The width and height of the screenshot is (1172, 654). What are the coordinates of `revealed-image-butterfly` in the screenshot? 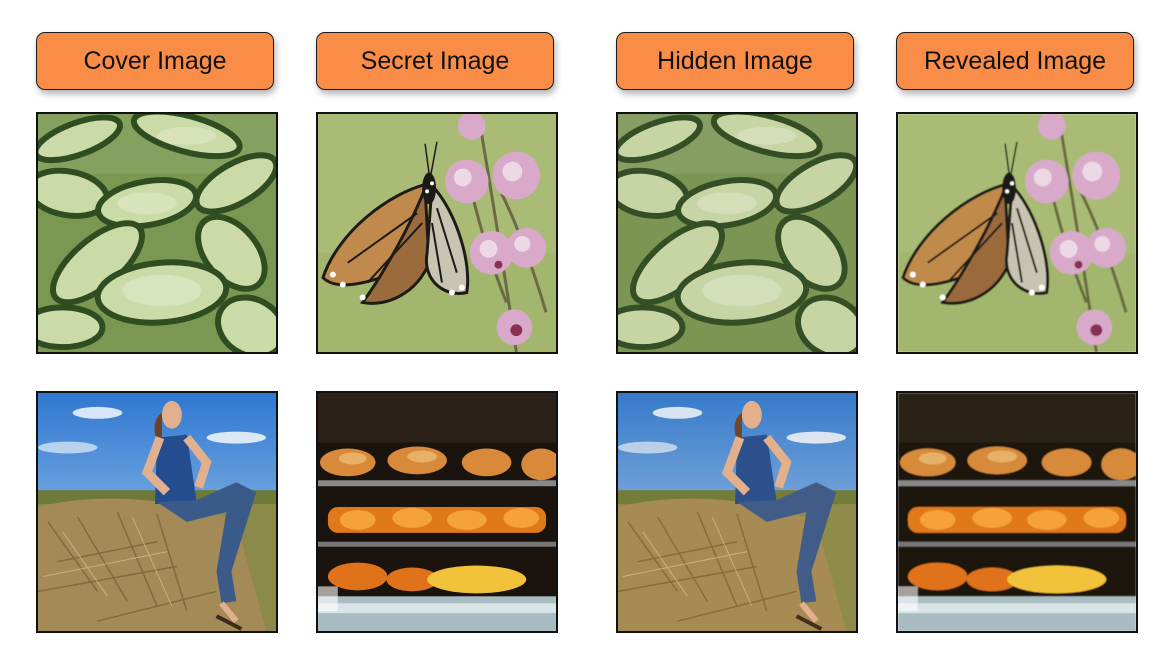 It's located at (1017, 233).